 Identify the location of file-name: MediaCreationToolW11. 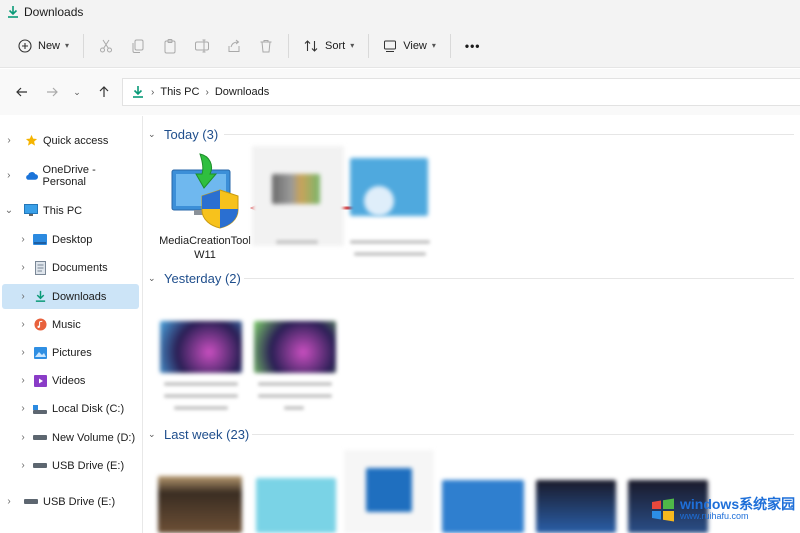
(205, 248).